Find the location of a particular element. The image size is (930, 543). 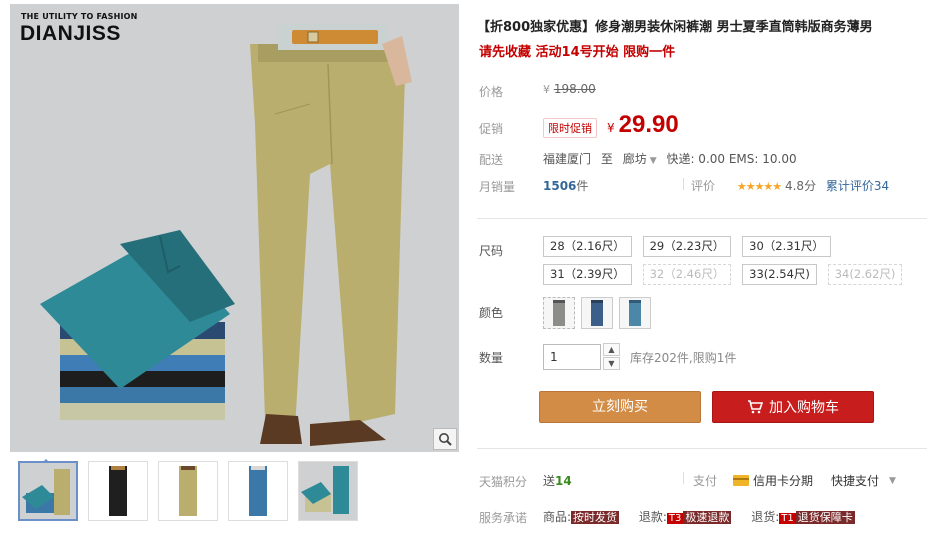

size-option: 29（2.23尺） is located at coordinates (687, 246).